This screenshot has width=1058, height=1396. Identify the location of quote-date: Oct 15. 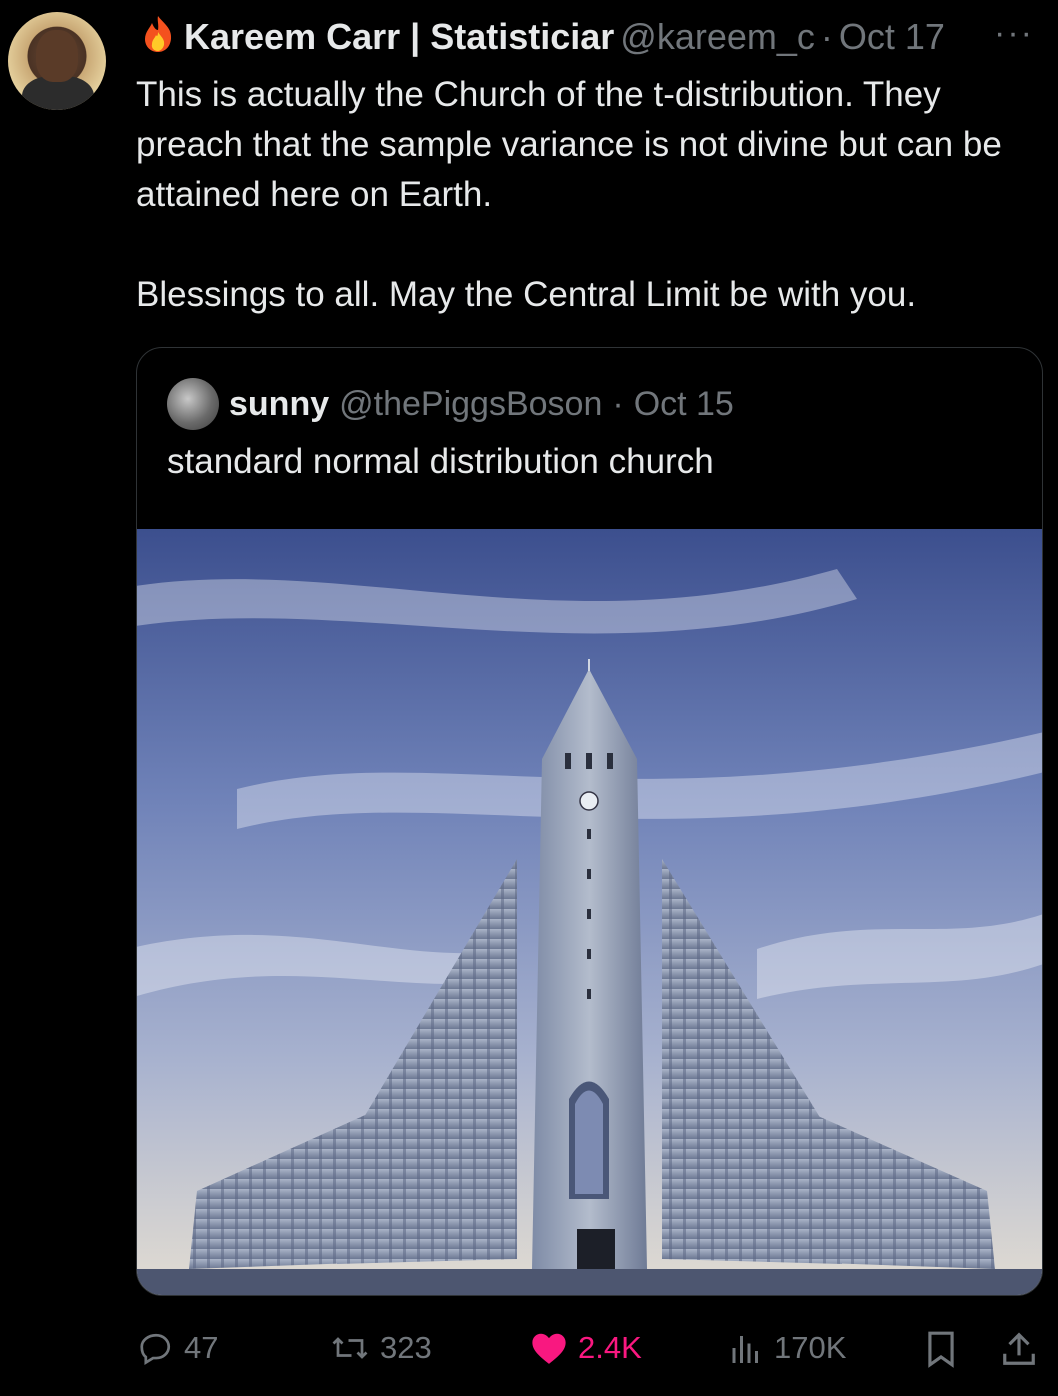
(684, 404).